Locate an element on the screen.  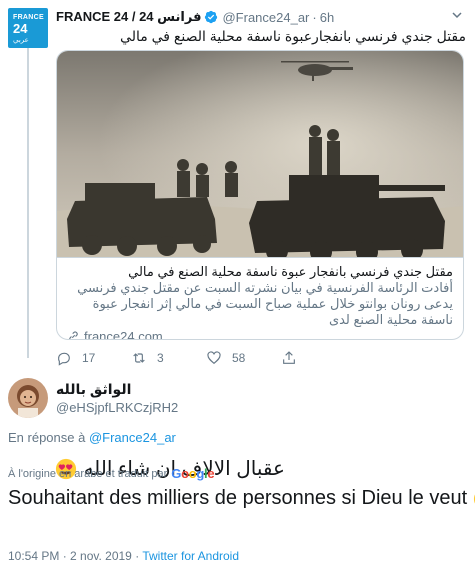
in-reply-prefix: En réponse à is located at coordinates (47, 437).